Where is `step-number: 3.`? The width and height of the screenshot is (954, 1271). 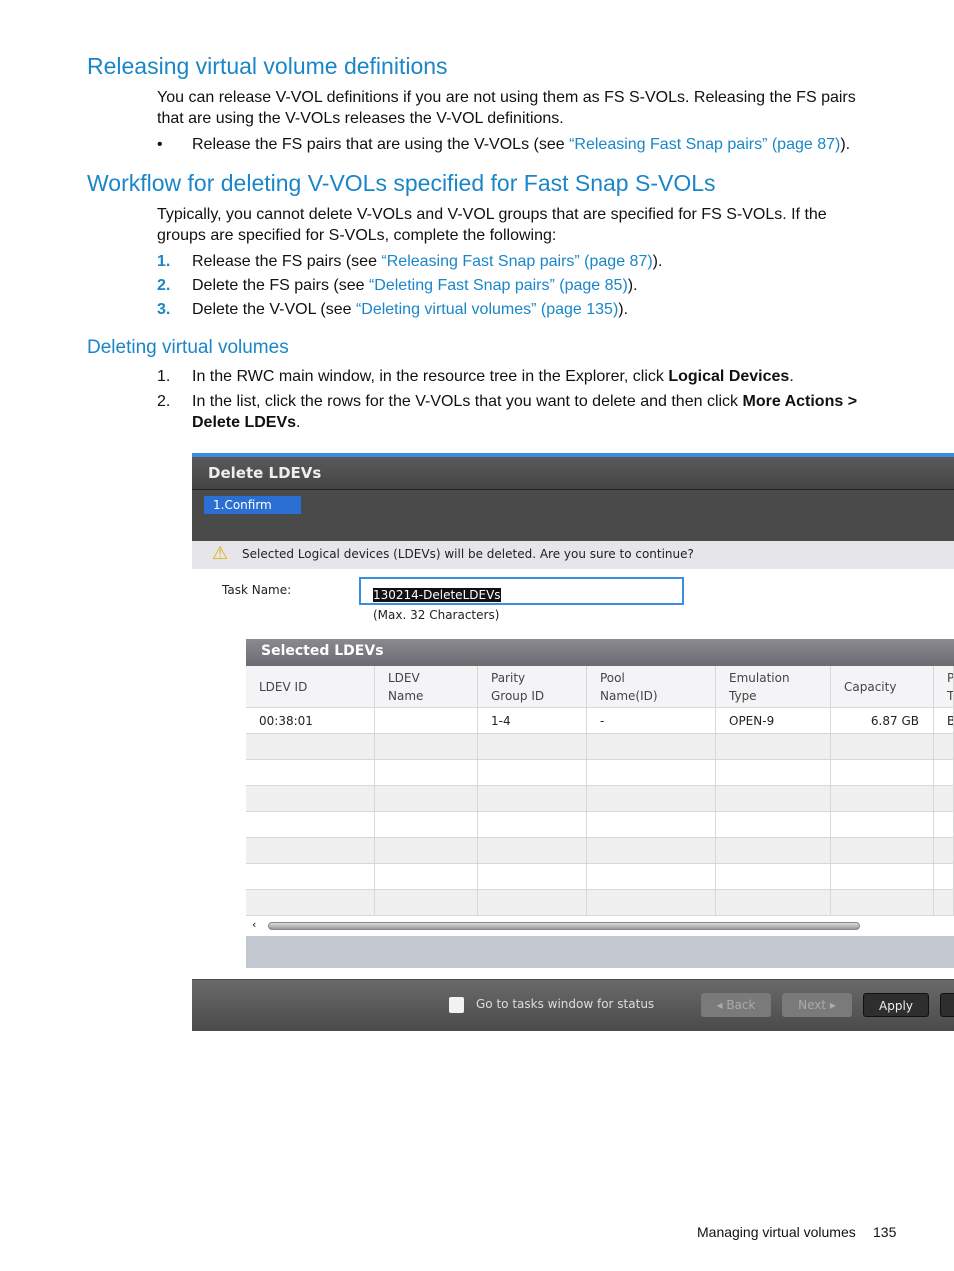 step-number: 3. is located at coordinates (164, 309).